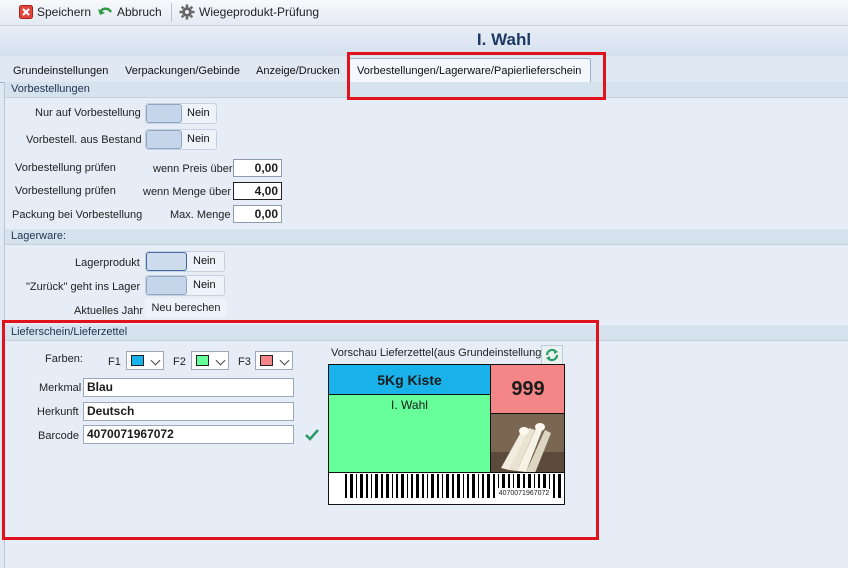  I want to click on save-button: Speichern, so click(55, 12).